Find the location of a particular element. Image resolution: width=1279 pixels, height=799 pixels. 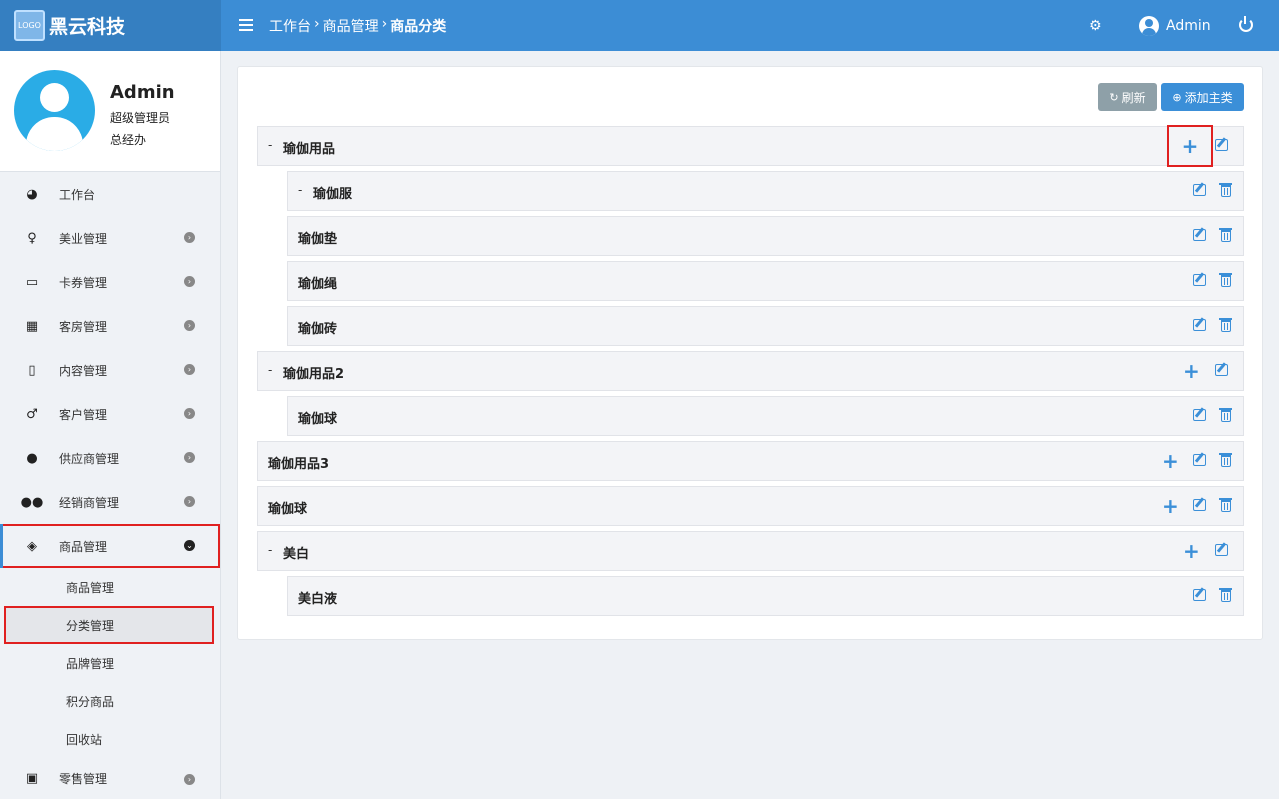

brand: LOGO 黑云科技 is located at coordinates (110, 25).